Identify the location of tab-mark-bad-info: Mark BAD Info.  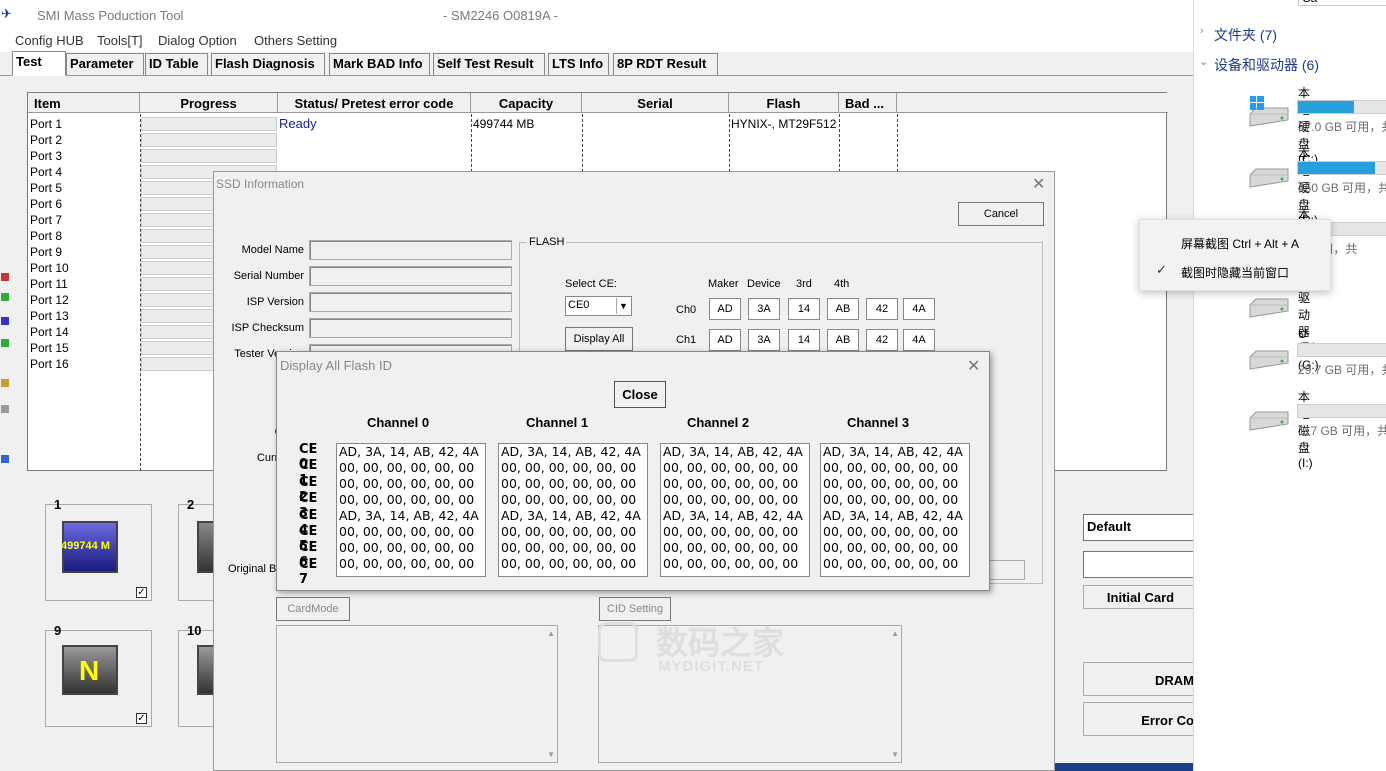
(379, 64).